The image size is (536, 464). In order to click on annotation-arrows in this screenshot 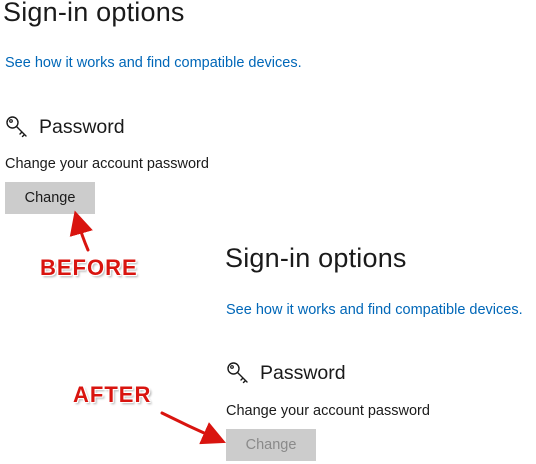, I will do `click(147, 327)`.